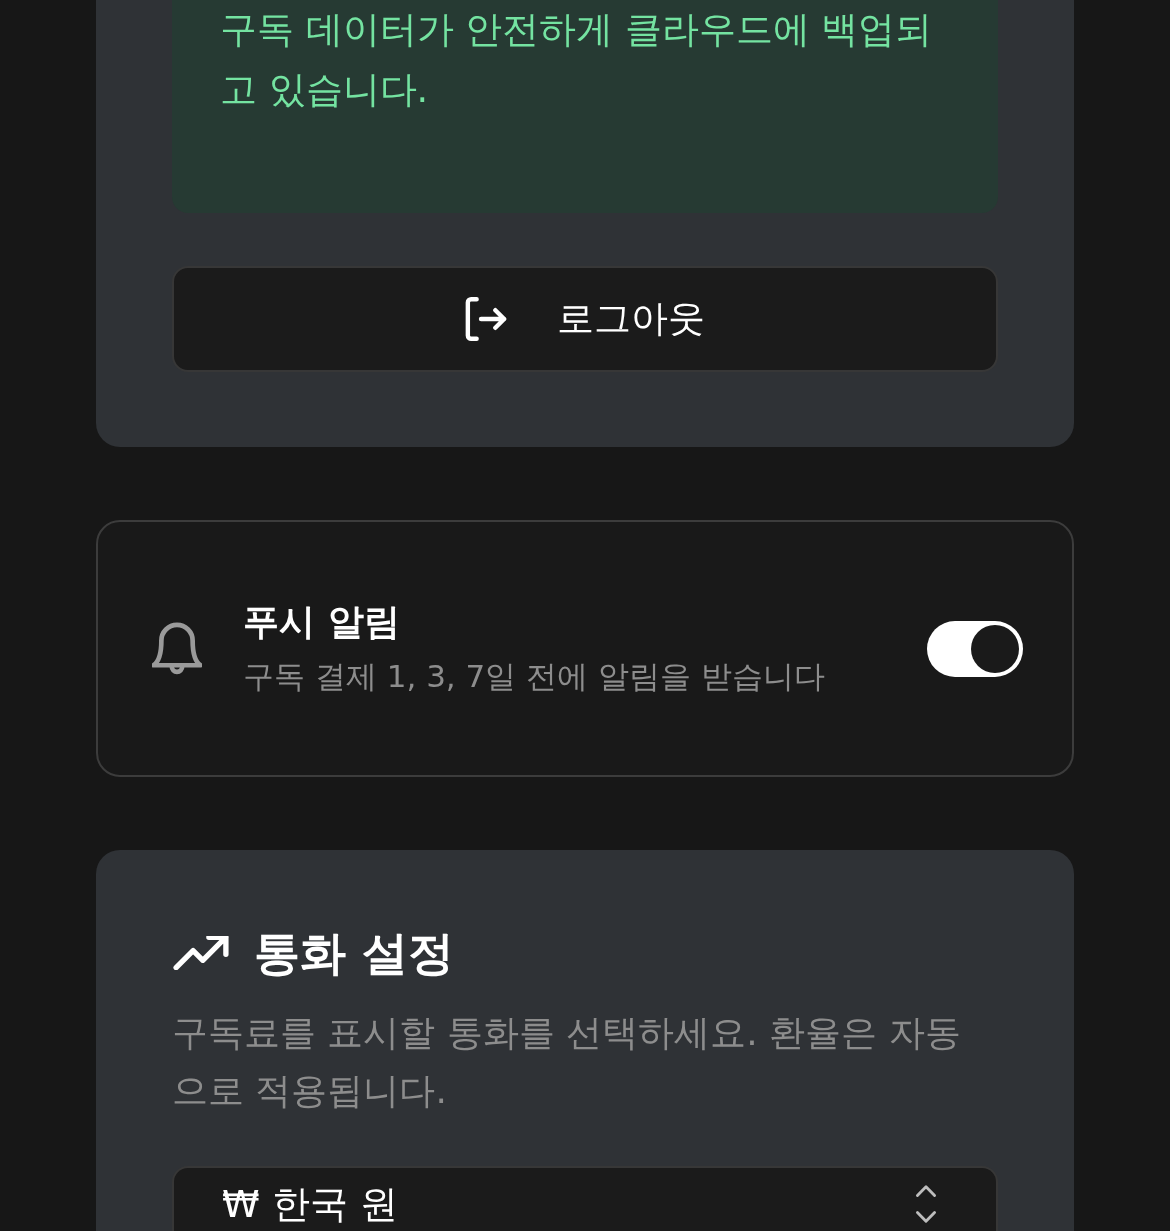 Image resolution: width=1170 pixels, height=1231 pixels. I want to click on notification-title: 푸시 알림, so click(322, 621).